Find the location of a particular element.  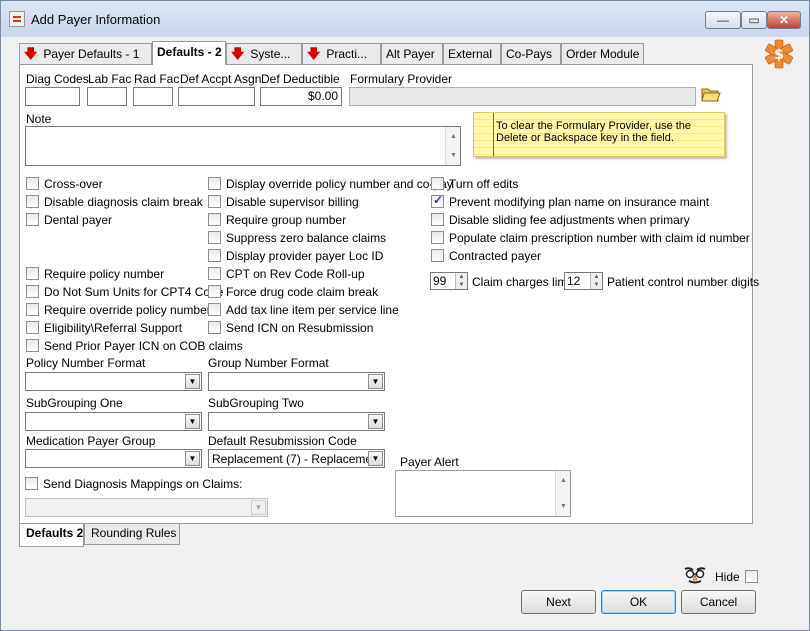

send-diagnosis-mappings-checkbox: Send Diagnosis Mappings on Claims: is located at coordinates (133, 484).